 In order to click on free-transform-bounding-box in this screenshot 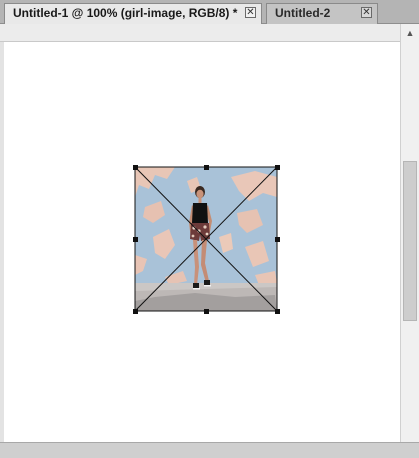, I will do `click(206, 239)`.